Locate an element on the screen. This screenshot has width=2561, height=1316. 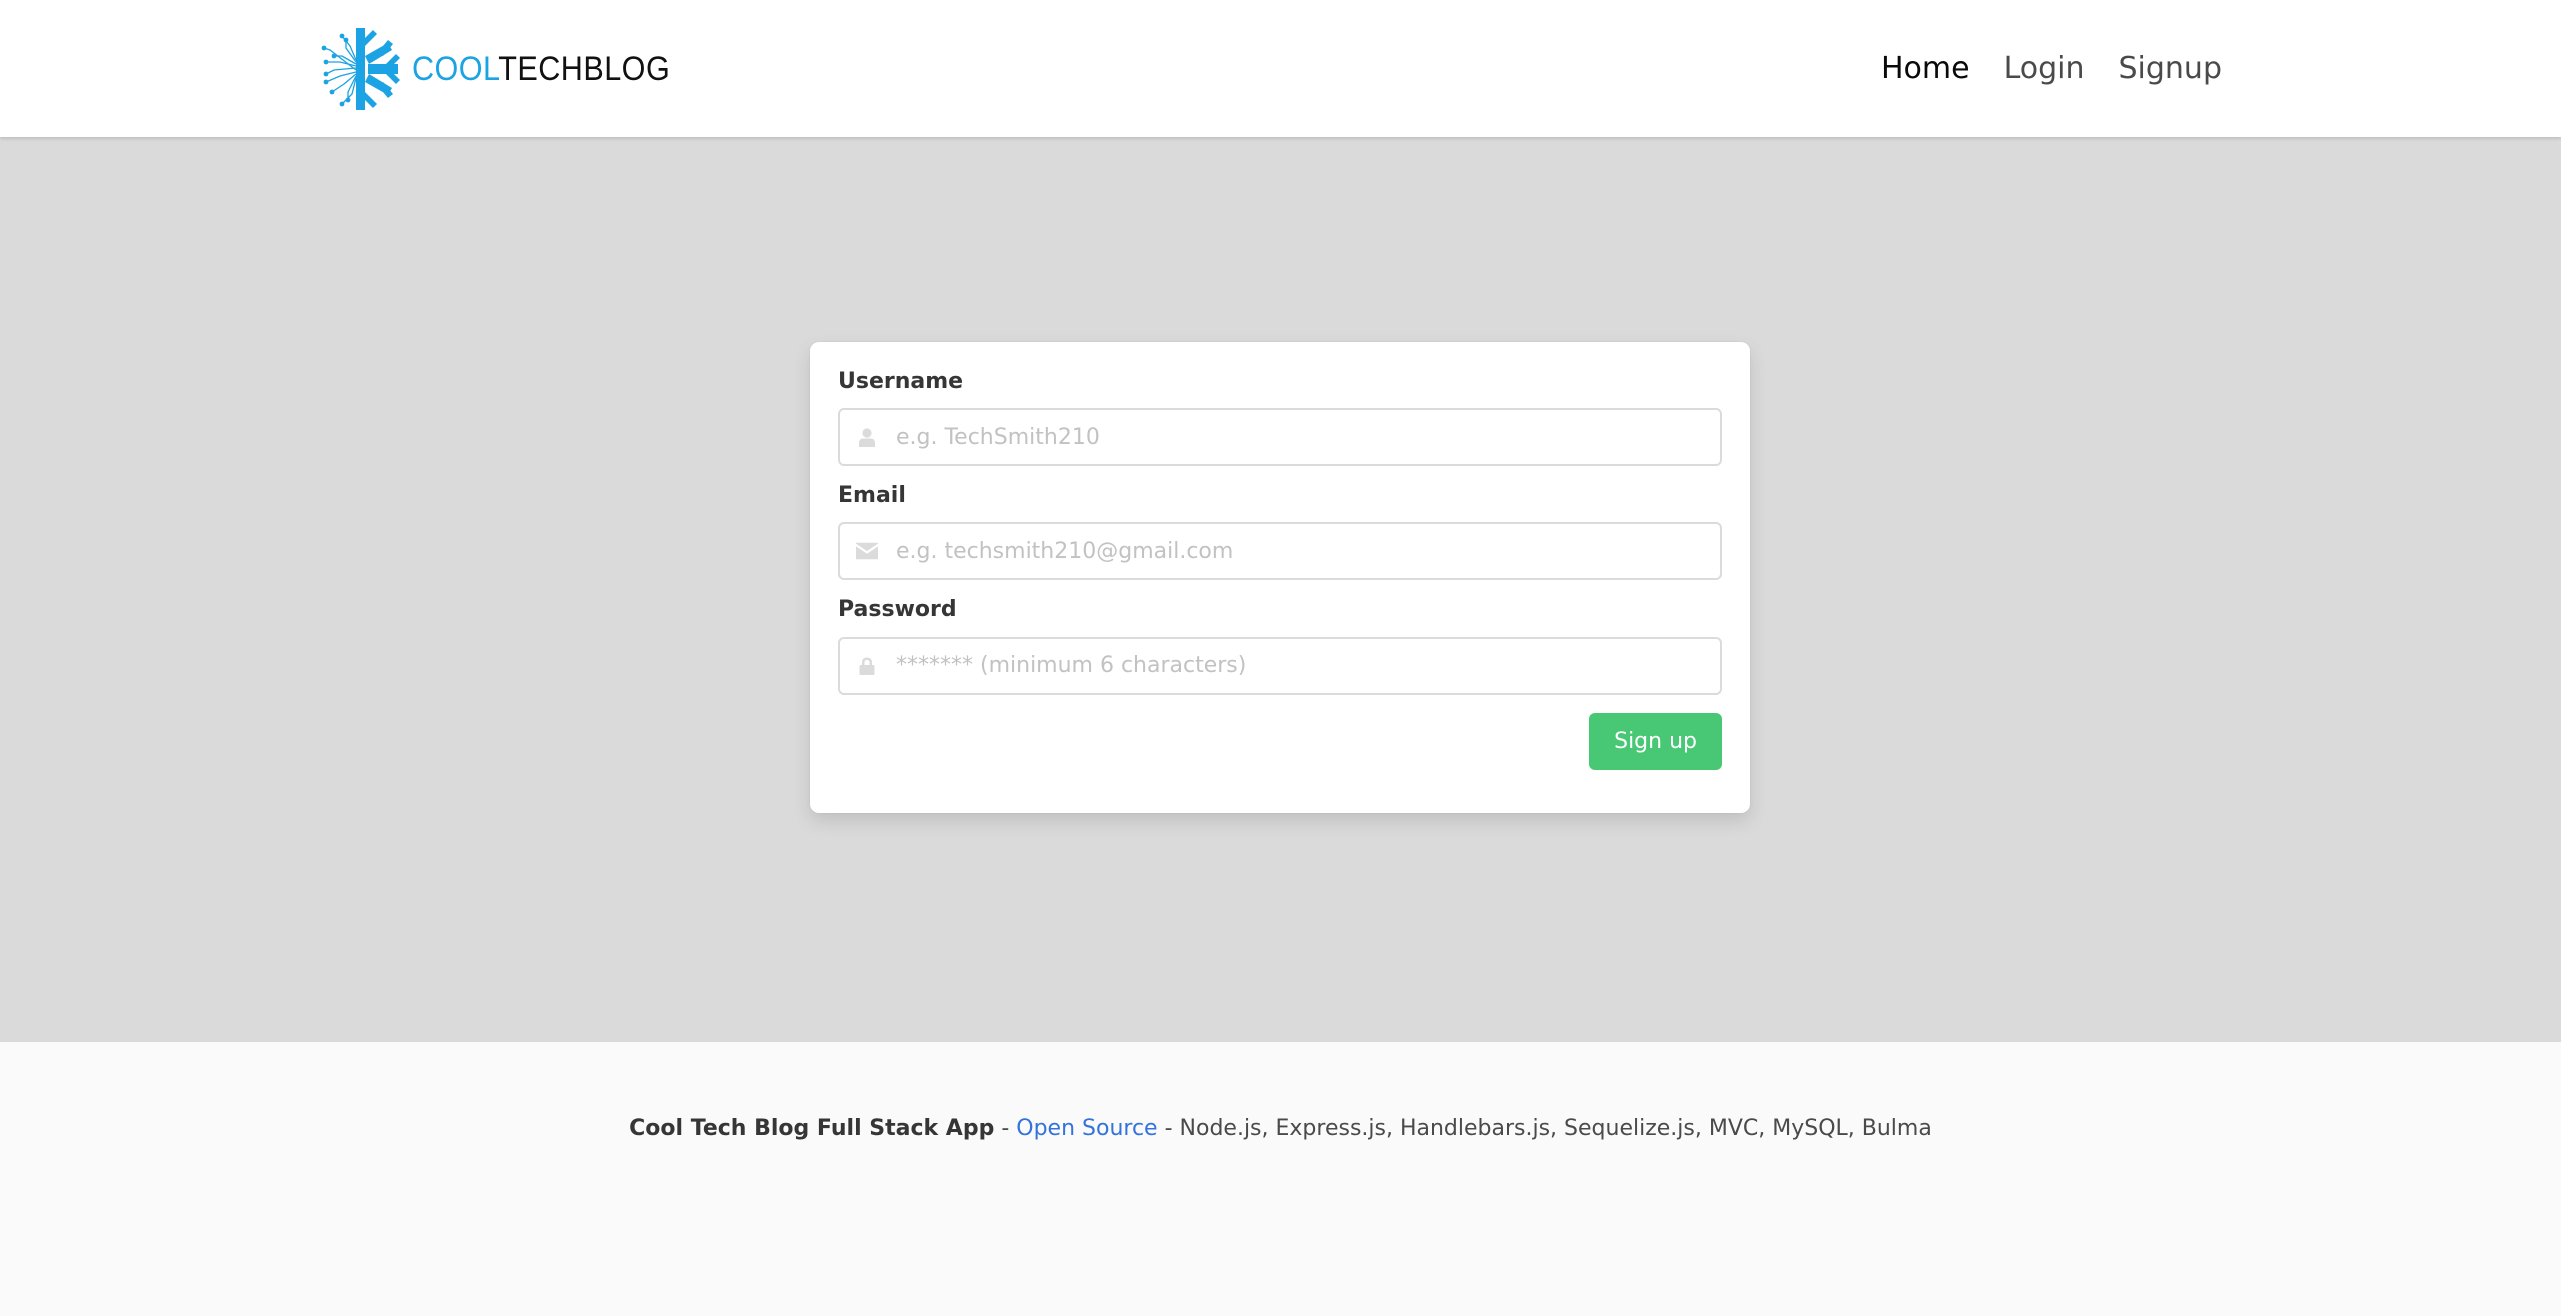
brand-logo-link: COOLTECHBLOG is located at coordinates (509, 69).